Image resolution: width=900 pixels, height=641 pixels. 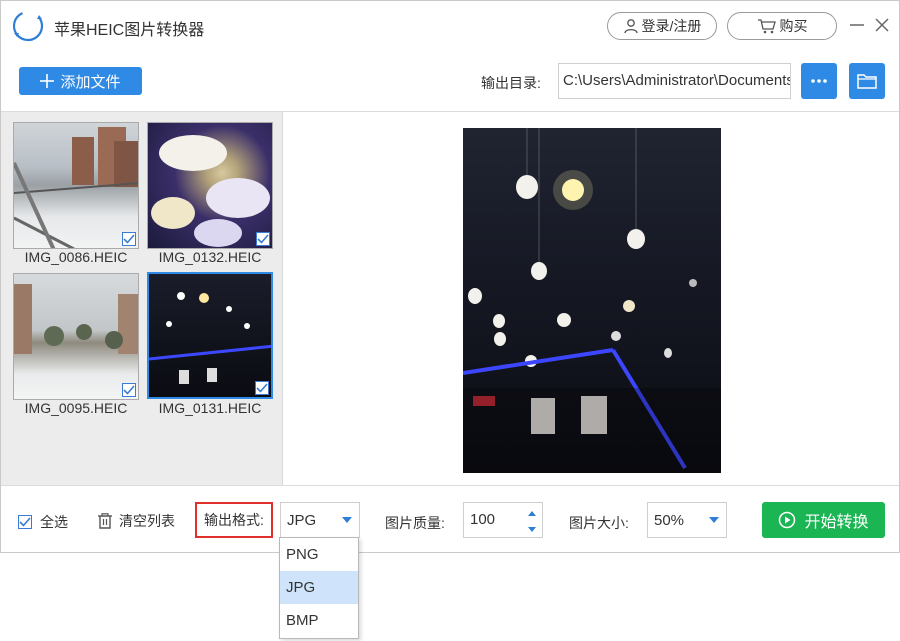 What do you see at coordinates (319, 554) in the screenshot?
I see `format-option-png: PNG` at bounding box center [319, 554].